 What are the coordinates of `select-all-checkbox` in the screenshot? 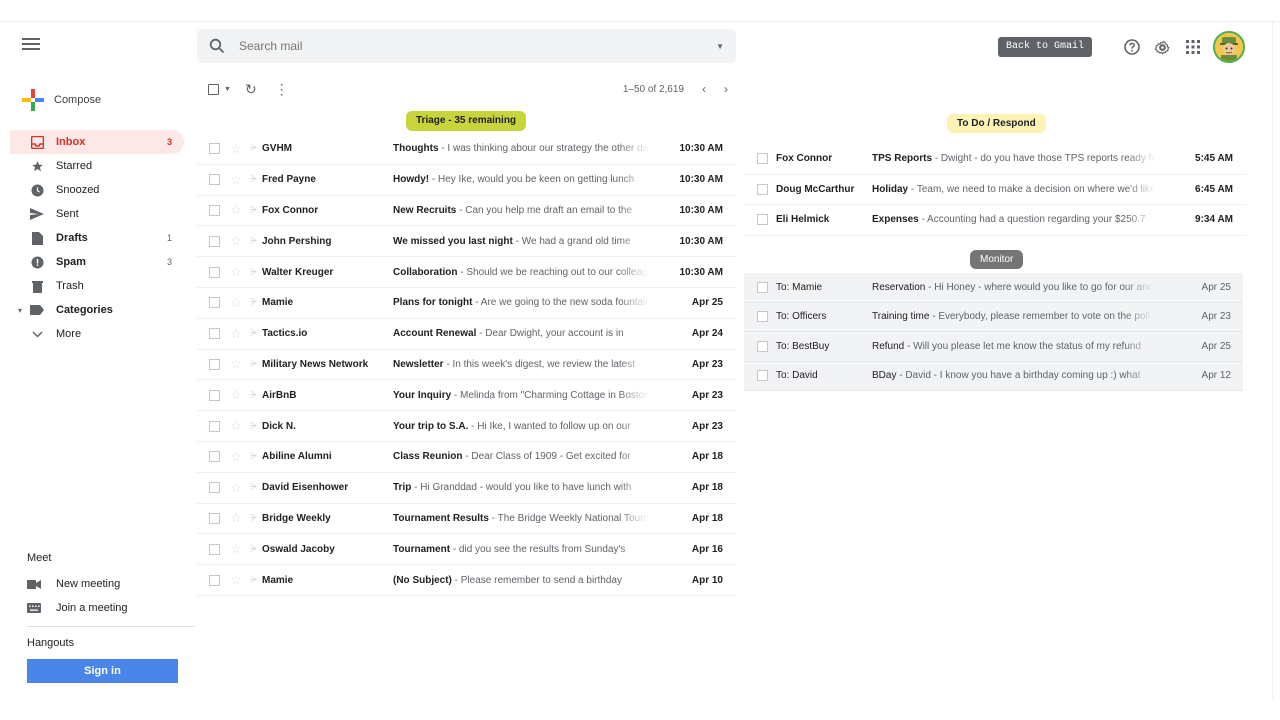 It's located at (213, 89).